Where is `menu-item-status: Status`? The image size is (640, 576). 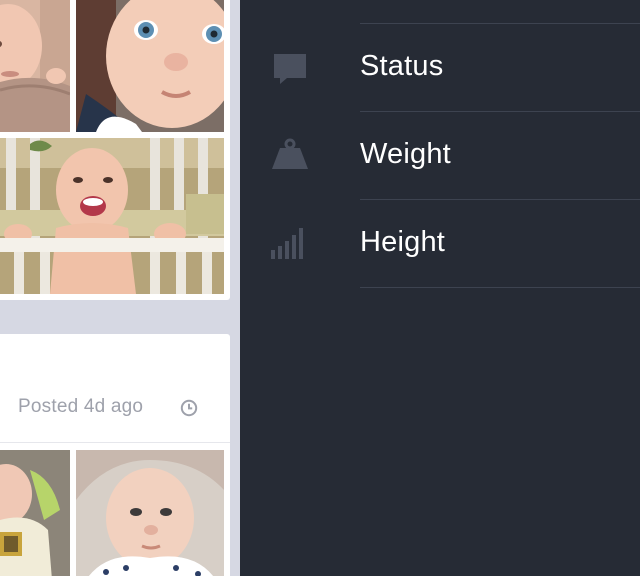
menu-item-status: Status is located at coordinates (440, 68).